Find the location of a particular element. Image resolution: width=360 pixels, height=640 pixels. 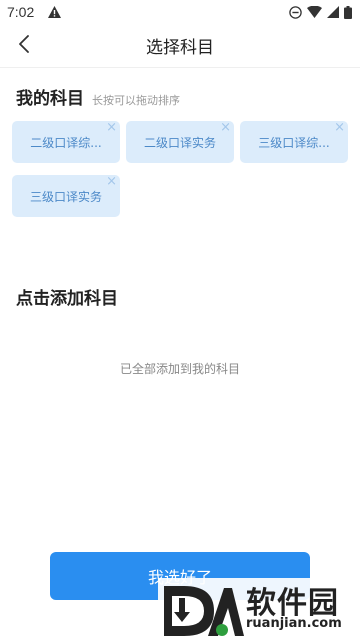

empty-state-text: 已全部添加到我的科目 is located at coordinates (179, 369).